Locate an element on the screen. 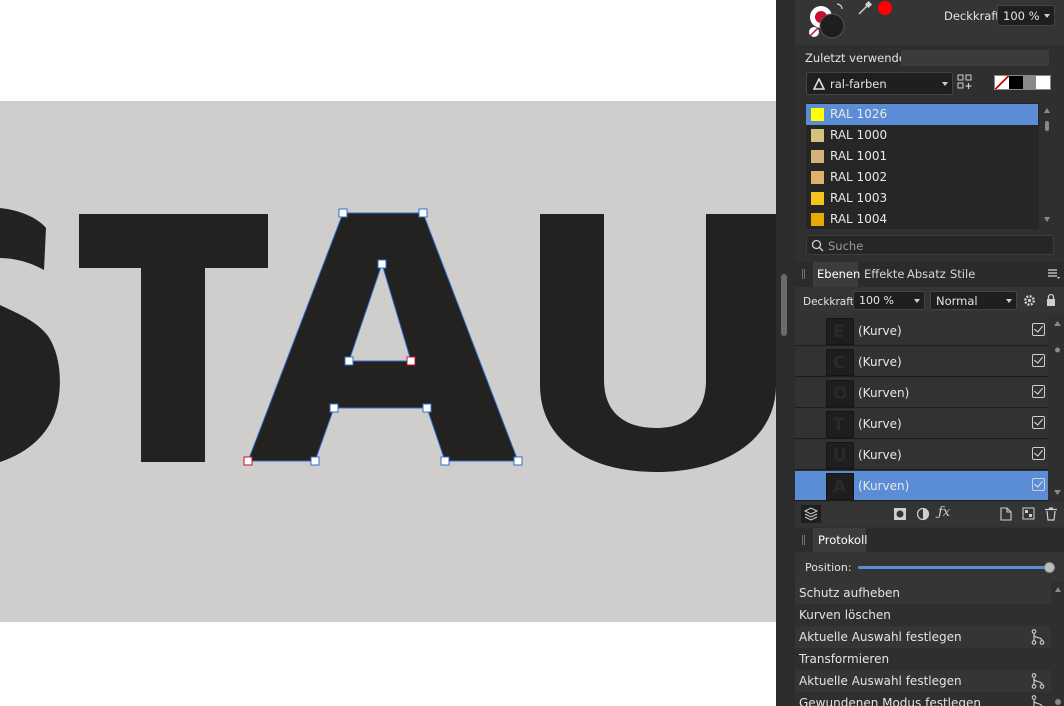 The width and height of the screenshot is (1064, 706). canvas-scrollbar is located at coordinates (785, 353).